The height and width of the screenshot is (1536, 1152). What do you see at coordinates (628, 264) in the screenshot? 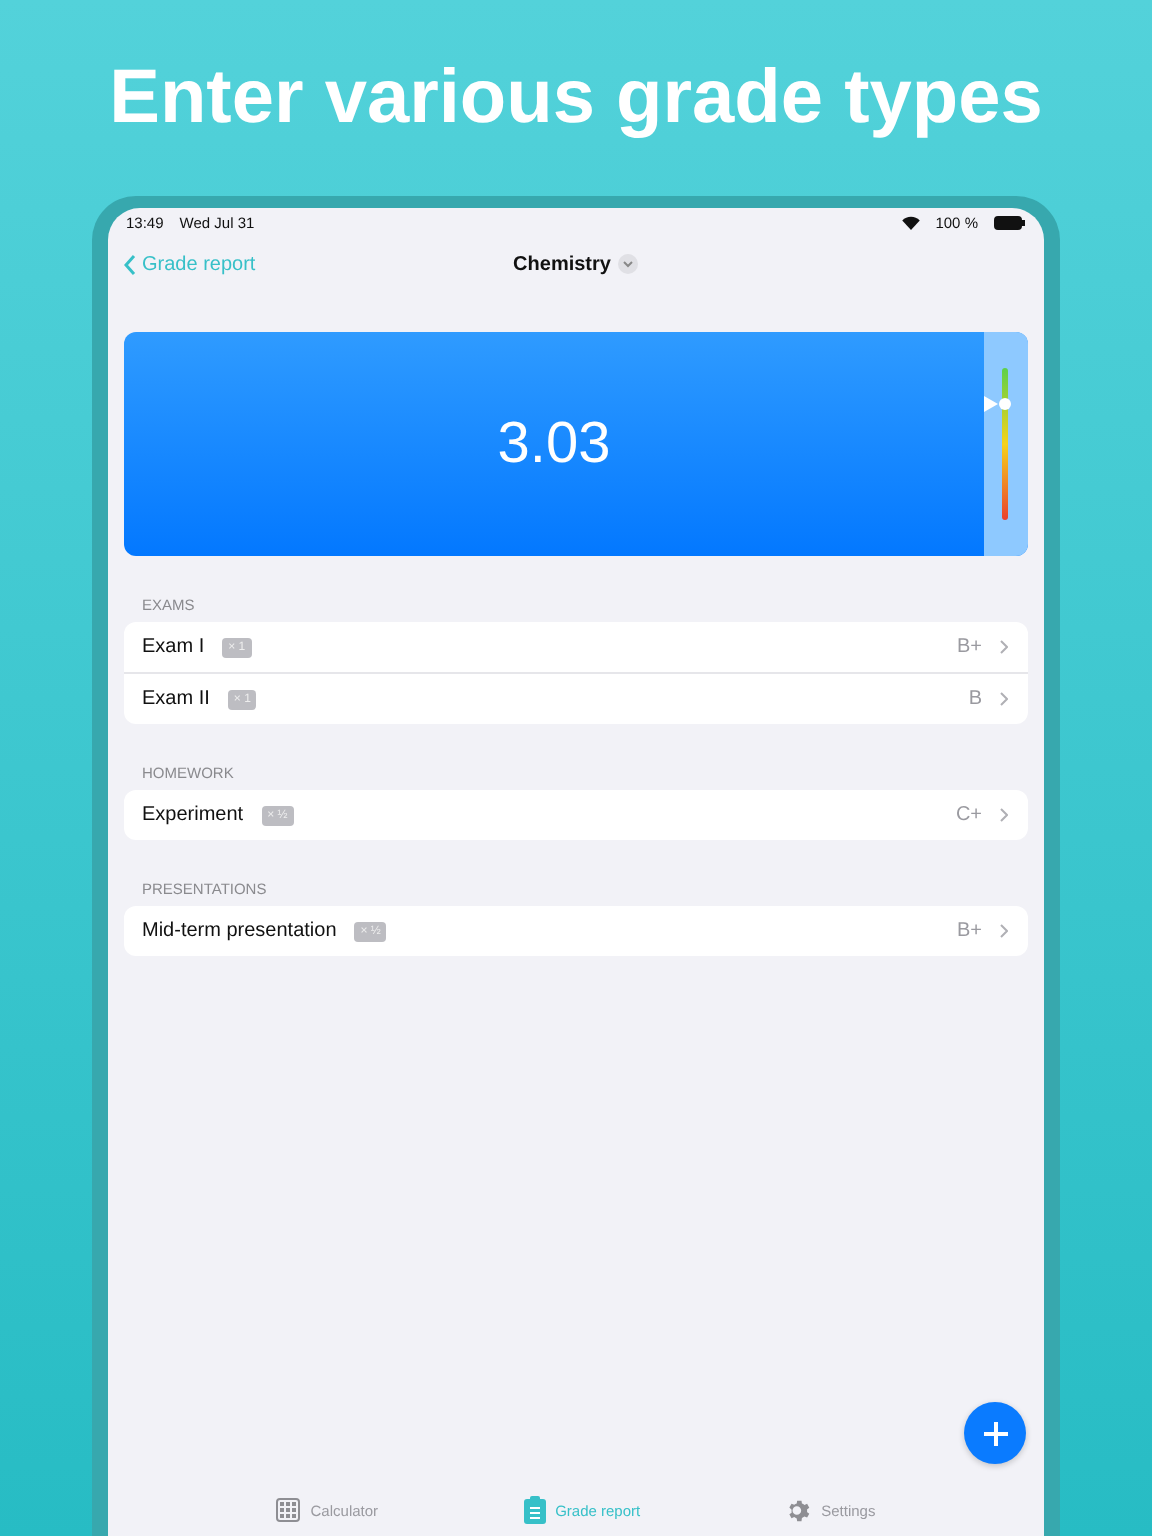
I see `chevron-down-icon` at bounding box center [628, 264].